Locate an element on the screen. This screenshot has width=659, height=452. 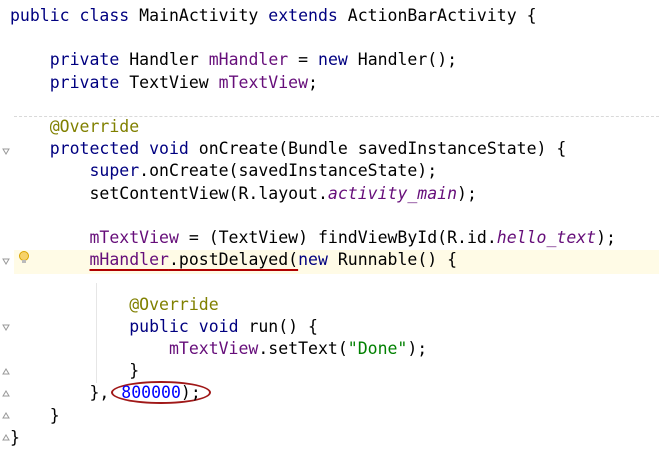
underlined-call: mHandler.postDelayed( is located at coordinates (194, 260).